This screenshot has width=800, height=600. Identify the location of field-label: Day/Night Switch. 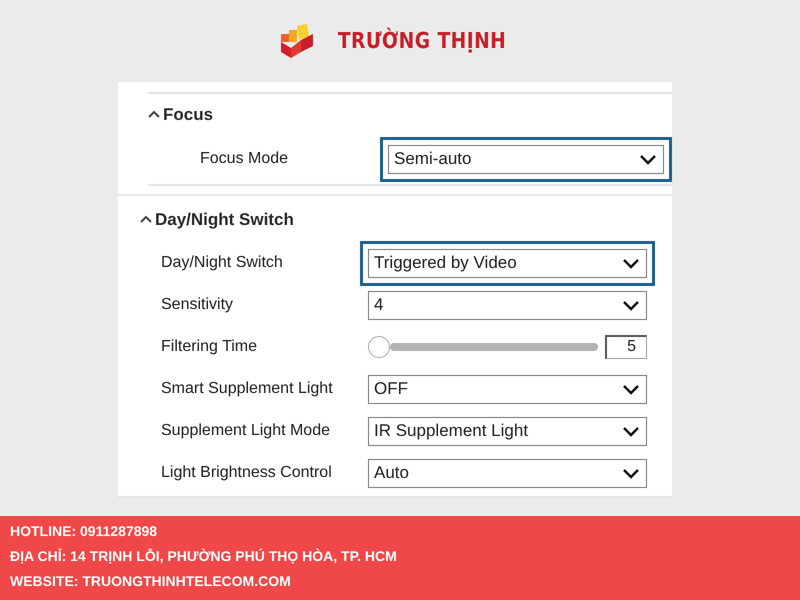
(222, 263).